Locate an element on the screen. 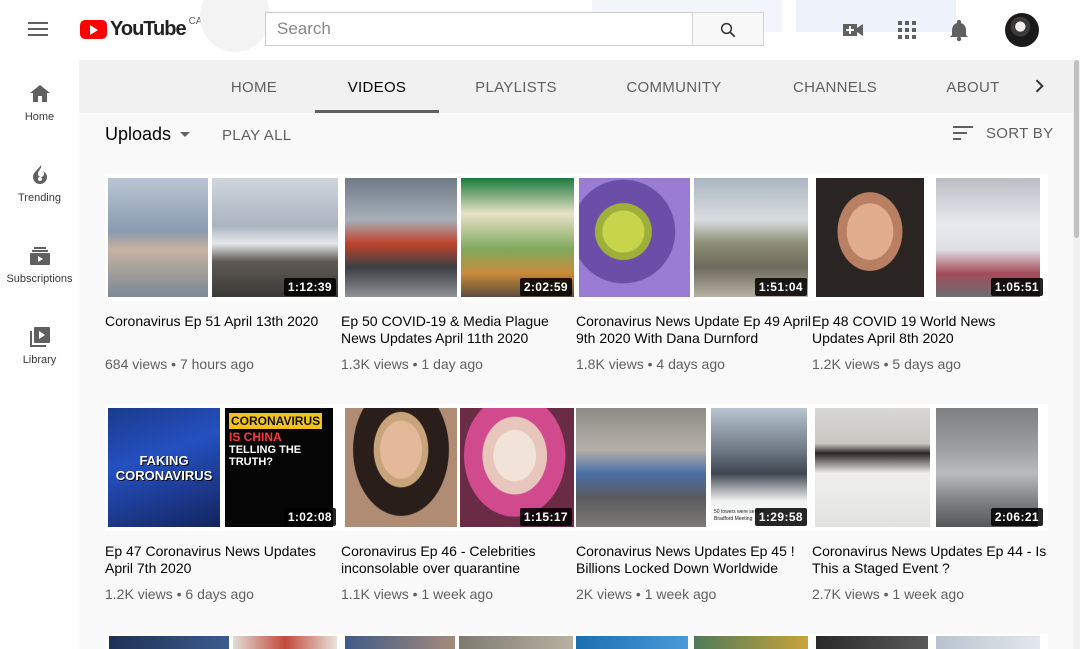 This screenshot has width=1080, height=649. video-views: 1.3K views is located at coordinates (375, 364).